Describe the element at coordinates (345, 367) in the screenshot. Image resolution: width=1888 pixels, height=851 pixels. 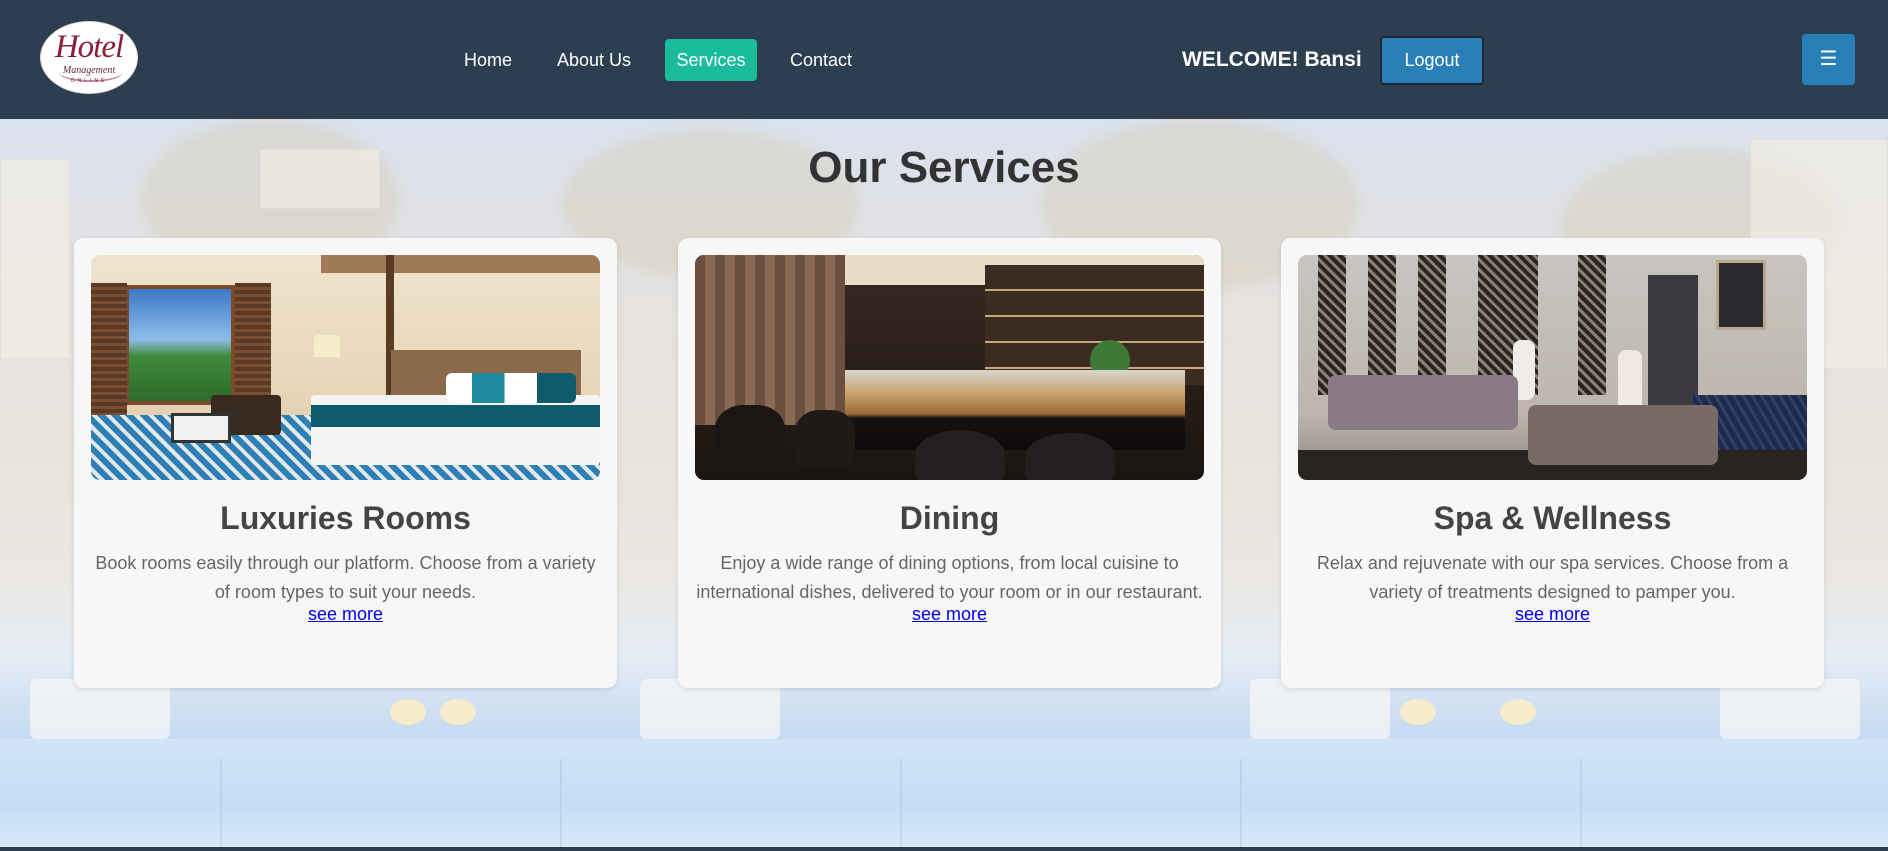
I see `hotel-room-photo-icon` at that location.